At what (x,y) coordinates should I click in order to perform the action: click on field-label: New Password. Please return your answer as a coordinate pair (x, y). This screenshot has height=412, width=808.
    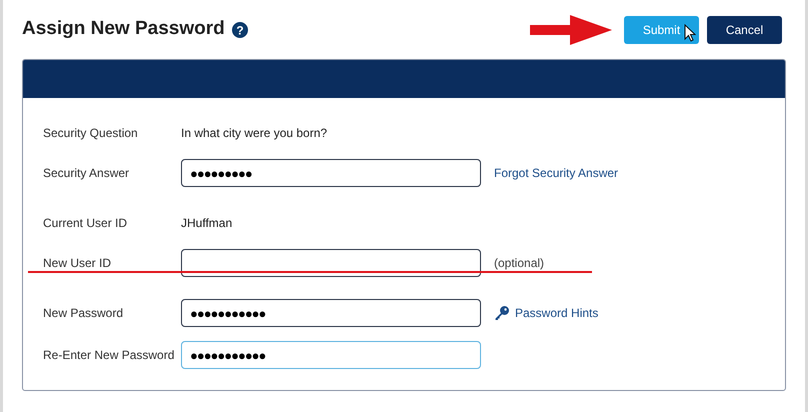
    Looking at the image, I should click on (83, 313).